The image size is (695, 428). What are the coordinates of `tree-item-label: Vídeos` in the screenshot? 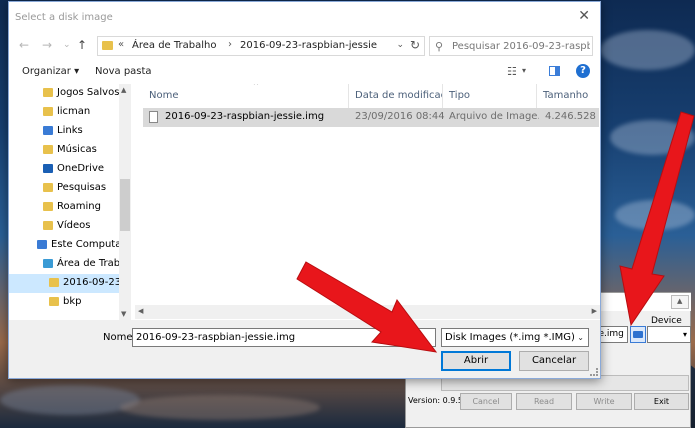 It's located at (74, 225).